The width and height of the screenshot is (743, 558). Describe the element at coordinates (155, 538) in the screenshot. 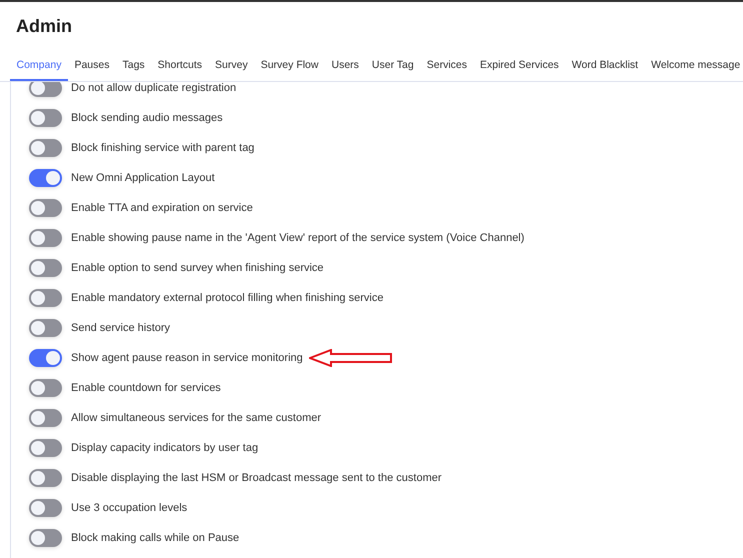

I see `setting-label: Block making calls while on Pause` at that location.